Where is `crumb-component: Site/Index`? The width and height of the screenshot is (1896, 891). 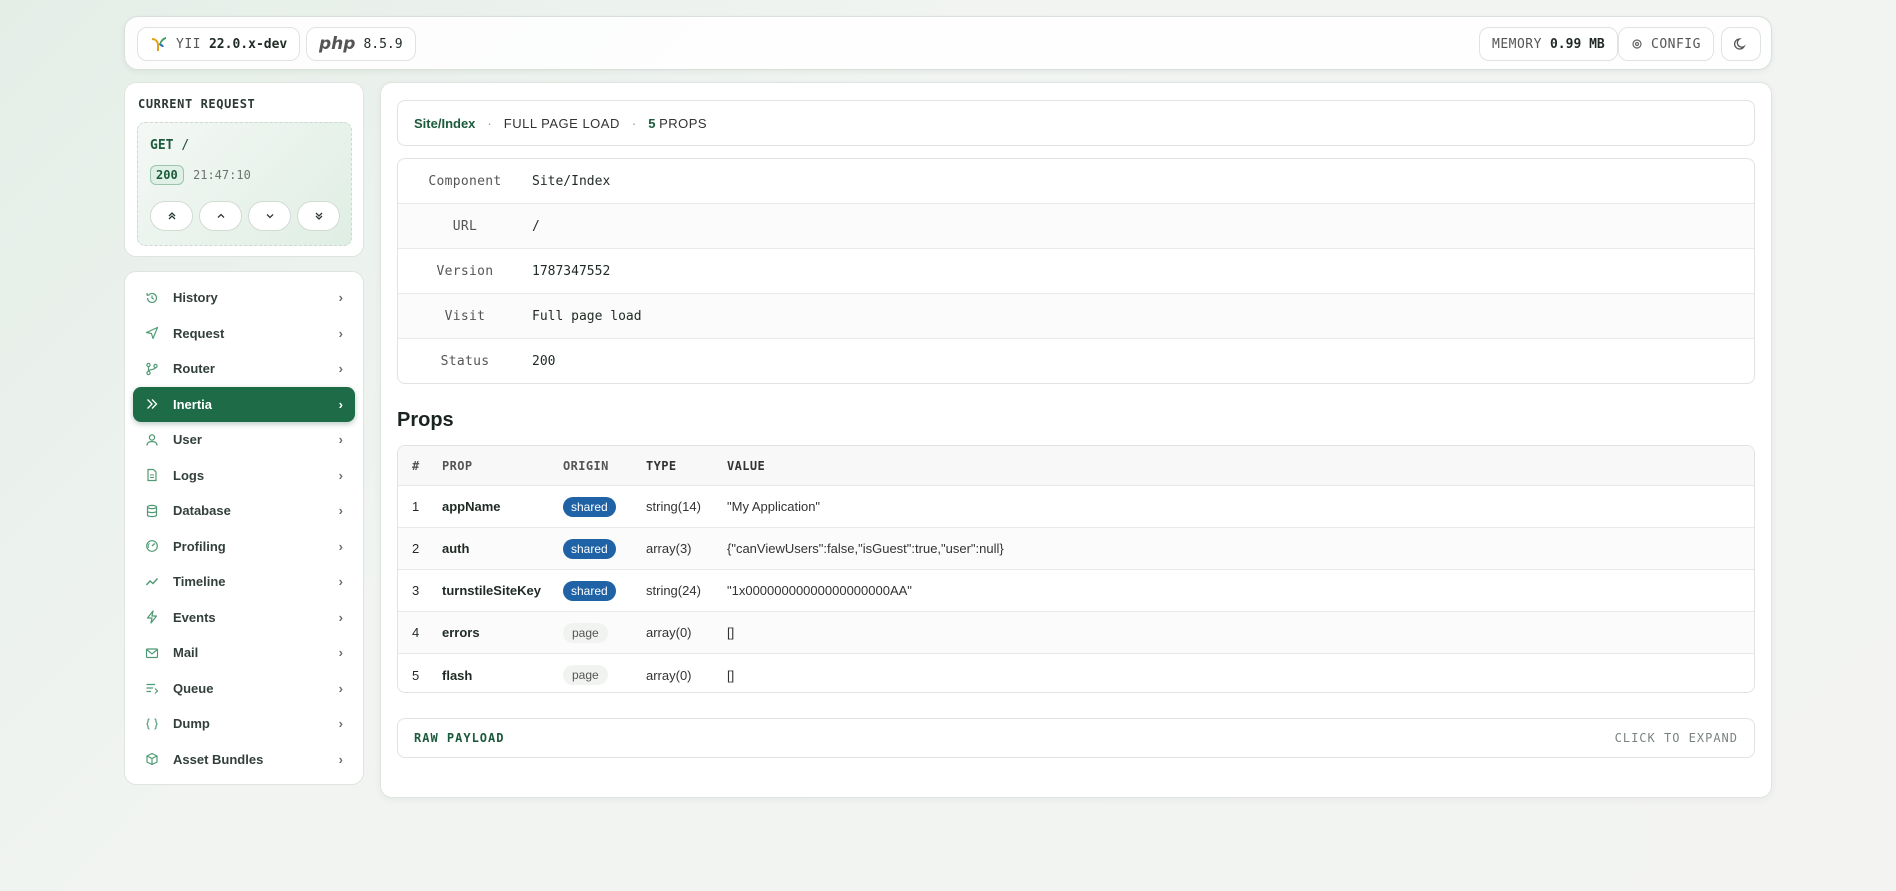 crumb-component: Site/Index is located at coordinates (444, 123).